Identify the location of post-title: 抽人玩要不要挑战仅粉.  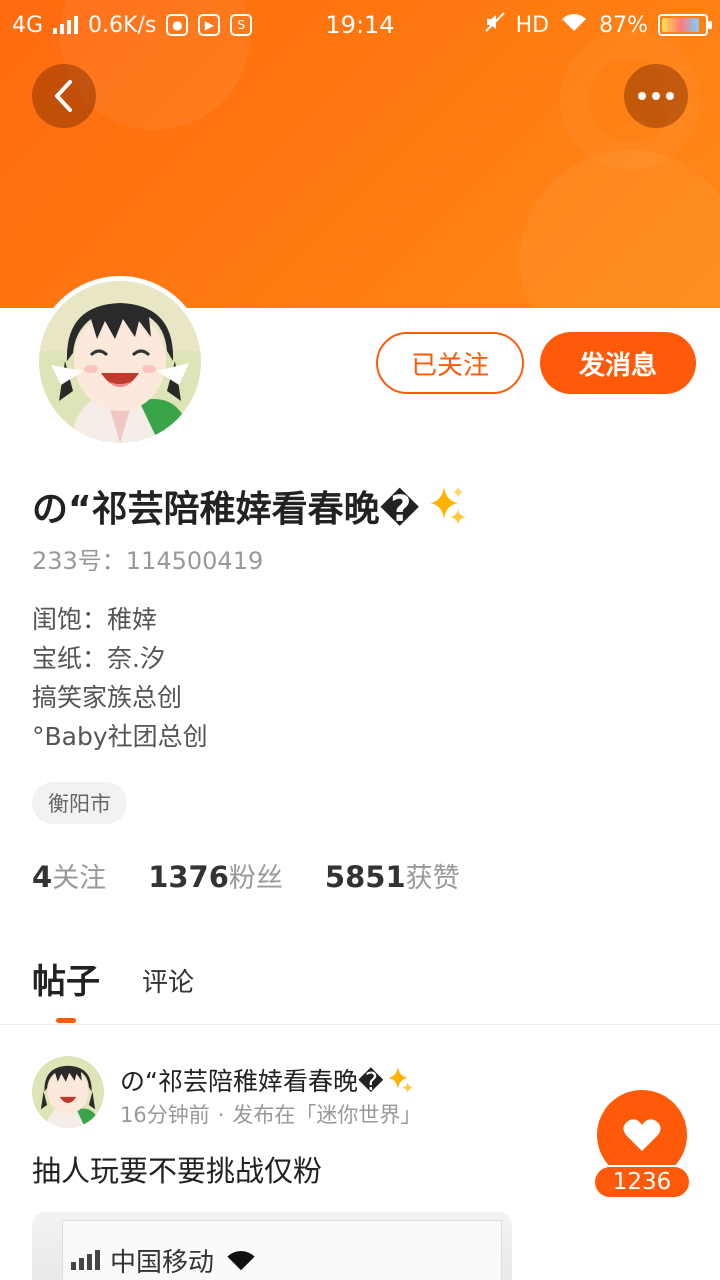
(177, 1169).